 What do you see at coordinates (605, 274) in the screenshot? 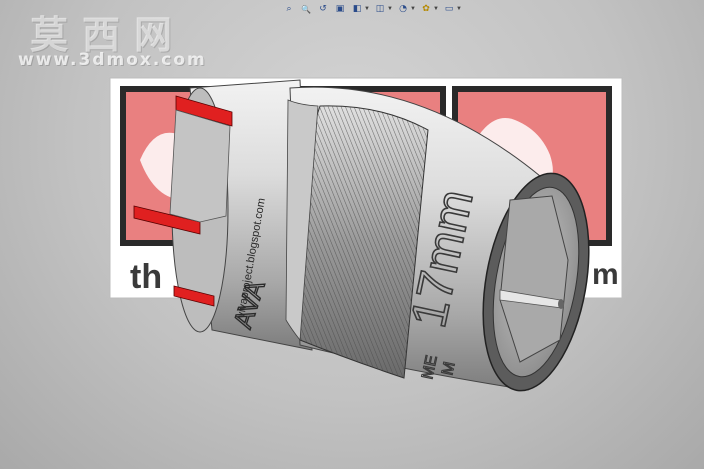
I see `background-logo-text-right: m` at bounding box center [605, 274].